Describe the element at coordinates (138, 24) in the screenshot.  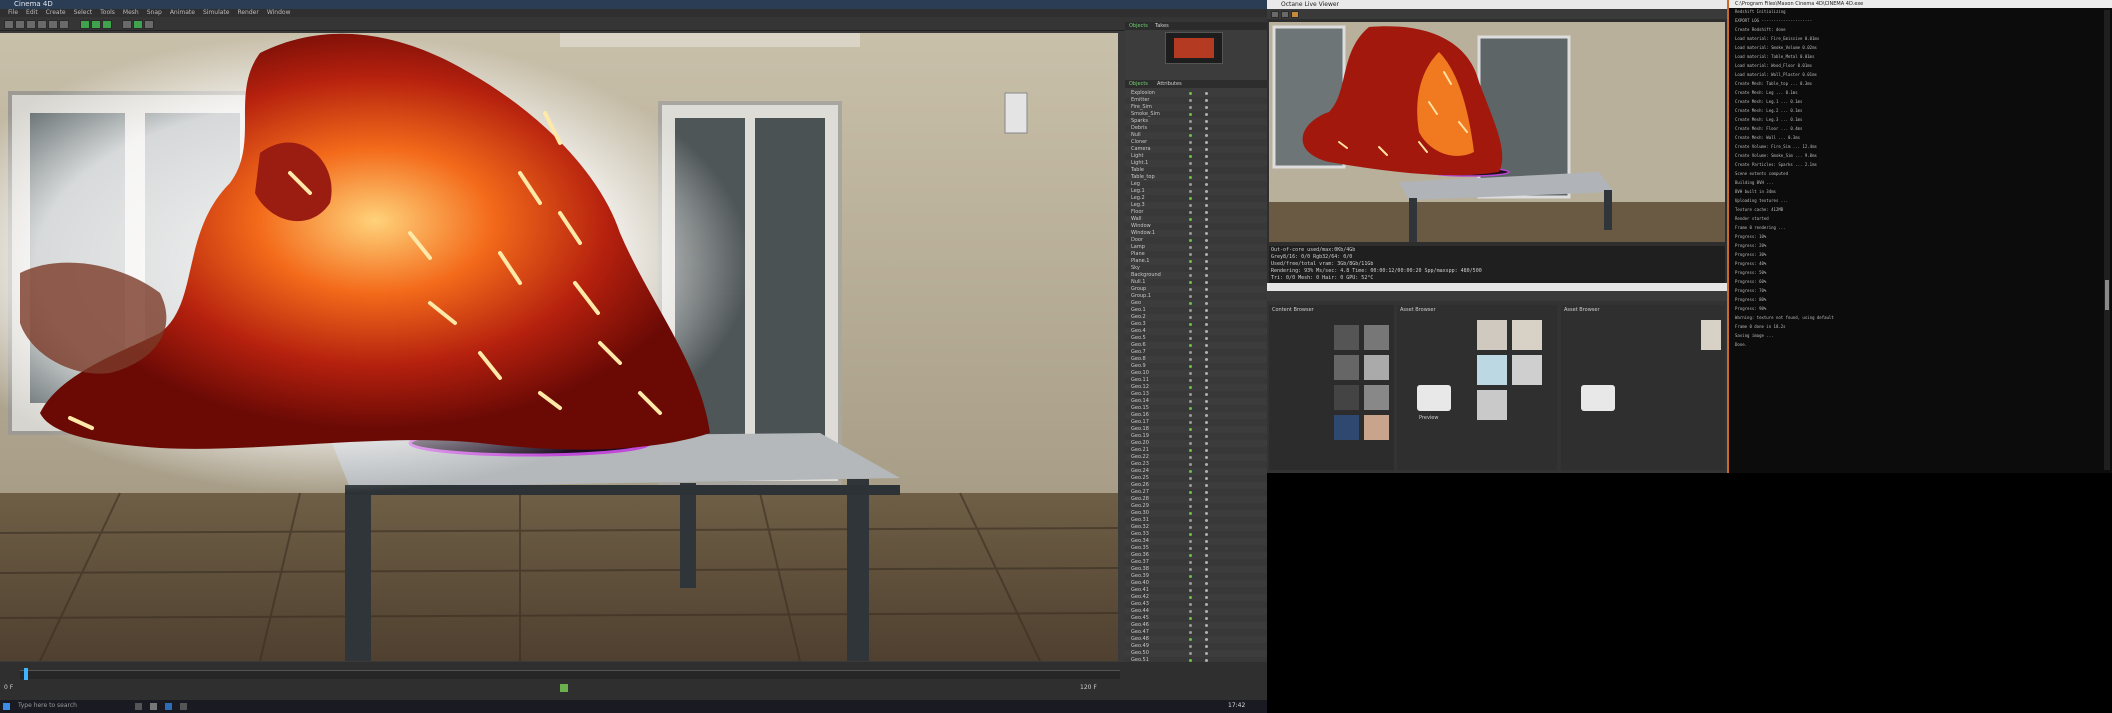
I see `nurbs-icon` at that location.